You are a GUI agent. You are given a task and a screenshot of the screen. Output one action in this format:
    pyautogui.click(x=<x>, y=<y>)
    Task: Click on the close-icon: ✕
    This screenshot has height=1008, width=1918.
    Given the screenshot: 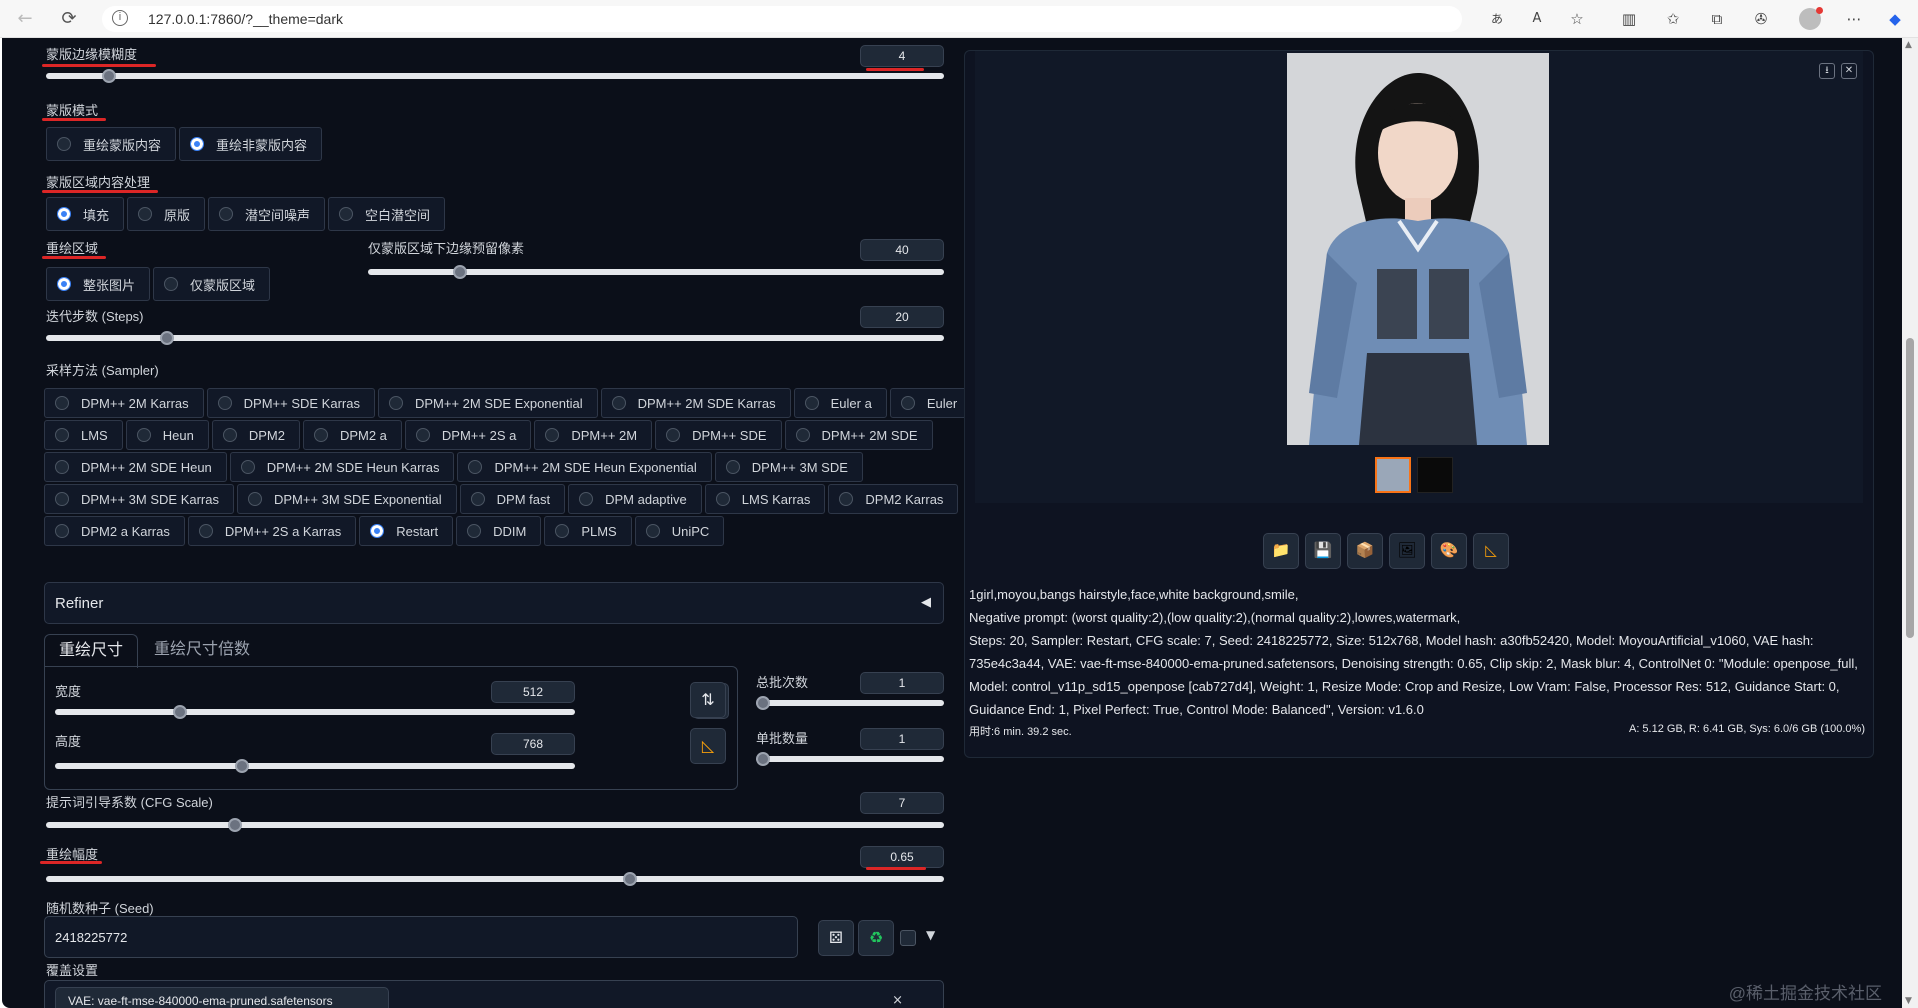 What is the action you would take?
    pyautogui.click(x=1849, y=71)
    